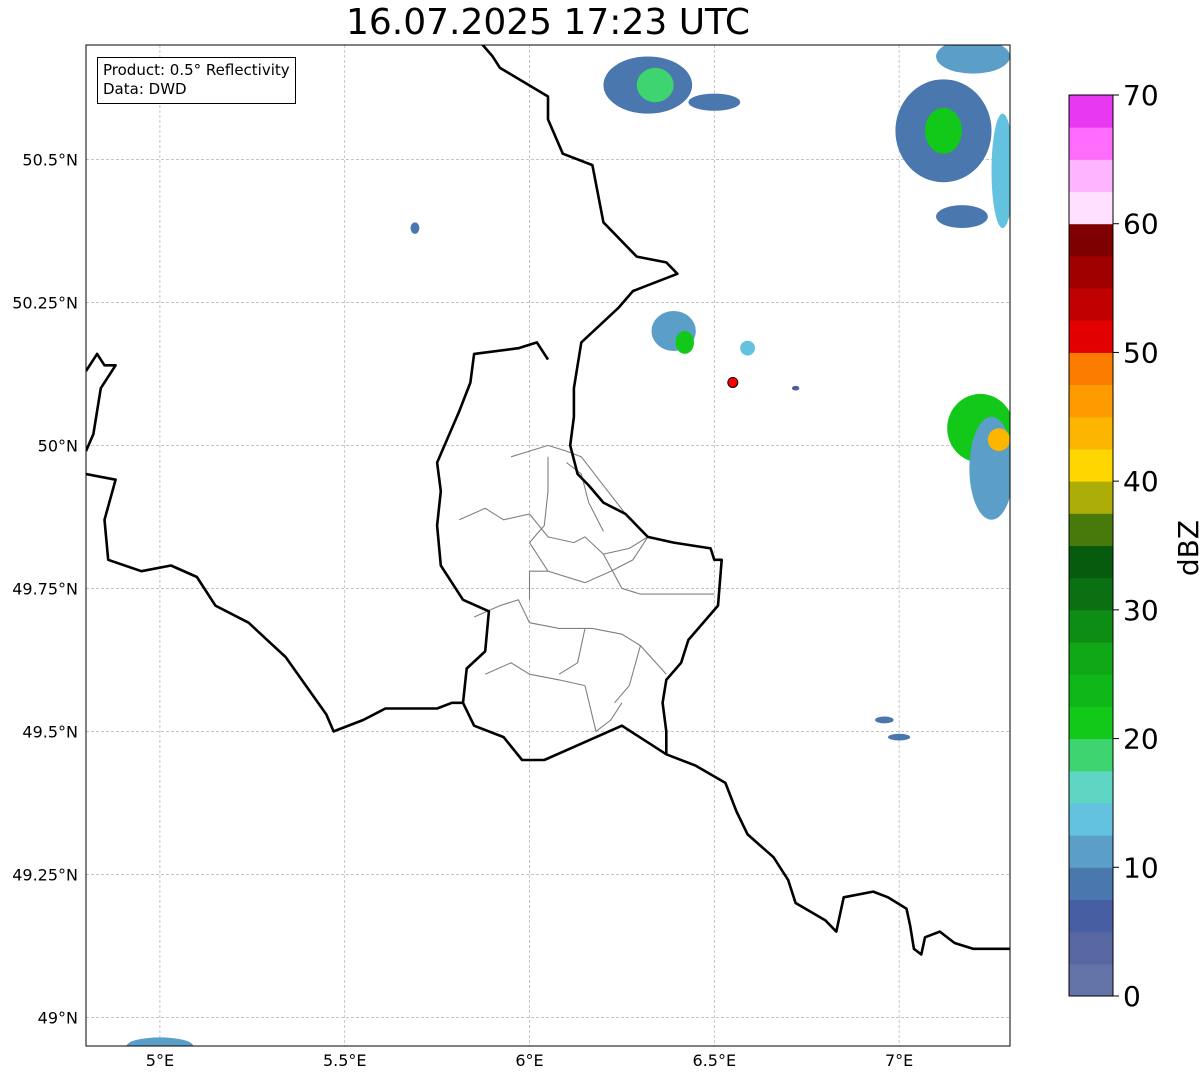 The height and width of the screenshot is (1081, 1202). I want to click on product-info-box: Product: 0.5° Reflectivity Data: DWD, so click(196, 80).